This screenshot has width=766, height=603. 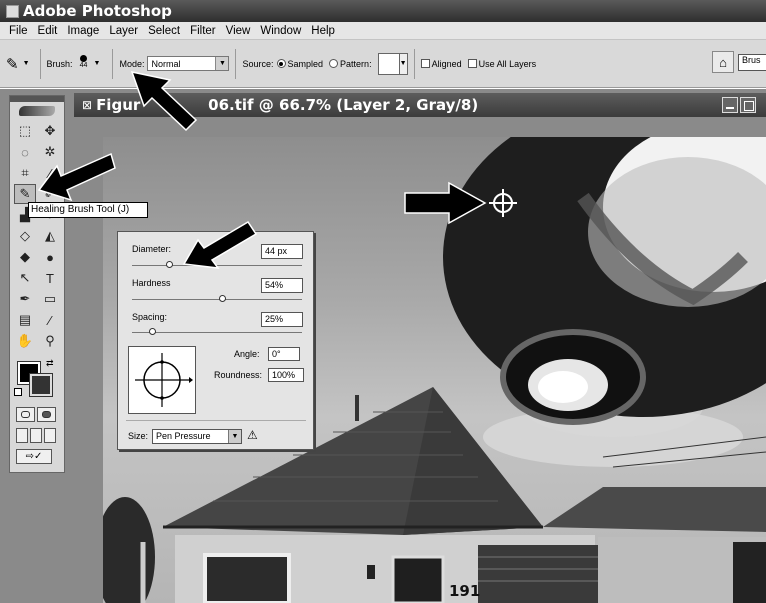 What do you see at coordinates (83, 31) in the screenshot?
I see `menu-image: Image` at bounding box center [83, 31].